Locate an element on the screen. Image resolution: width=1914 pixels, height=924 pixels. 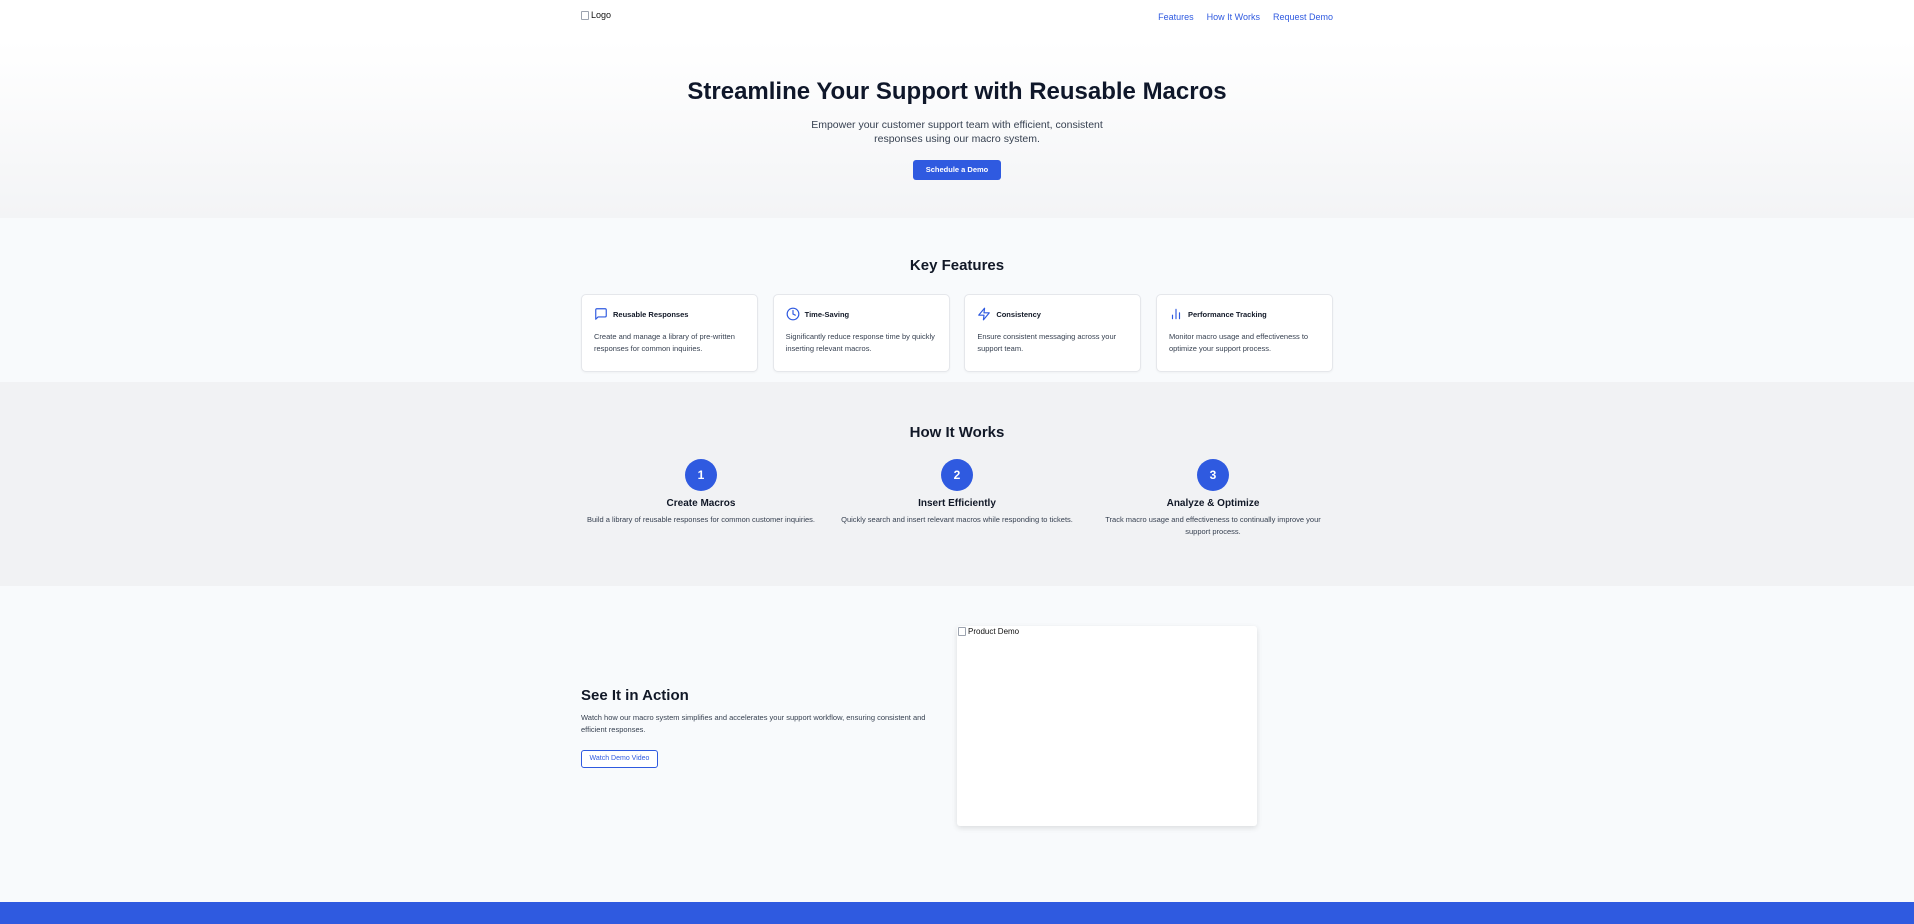
features-title: Key Features is located at coordinates (957, 265).